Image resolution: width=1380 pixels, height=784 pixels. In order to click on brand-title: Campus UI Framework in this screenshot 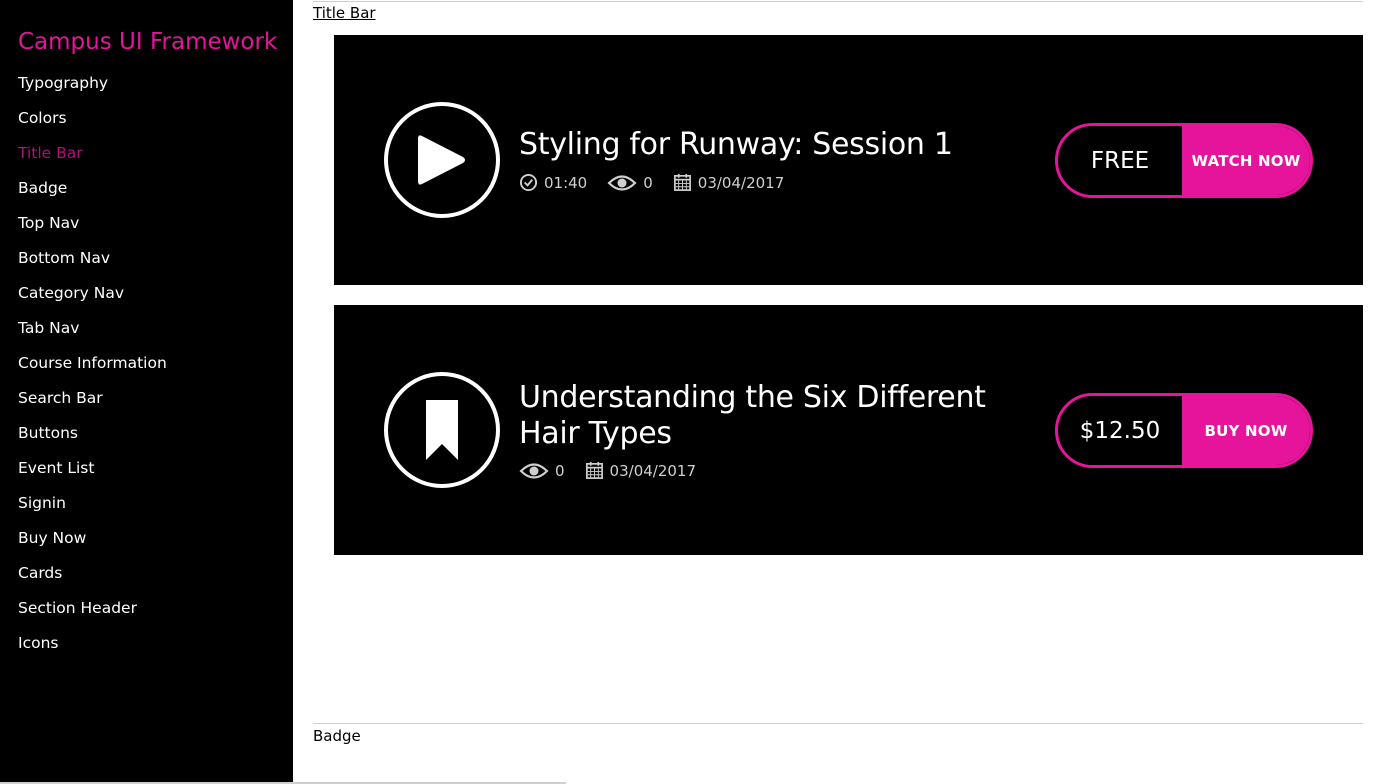, I will do `click(146, 46)`.